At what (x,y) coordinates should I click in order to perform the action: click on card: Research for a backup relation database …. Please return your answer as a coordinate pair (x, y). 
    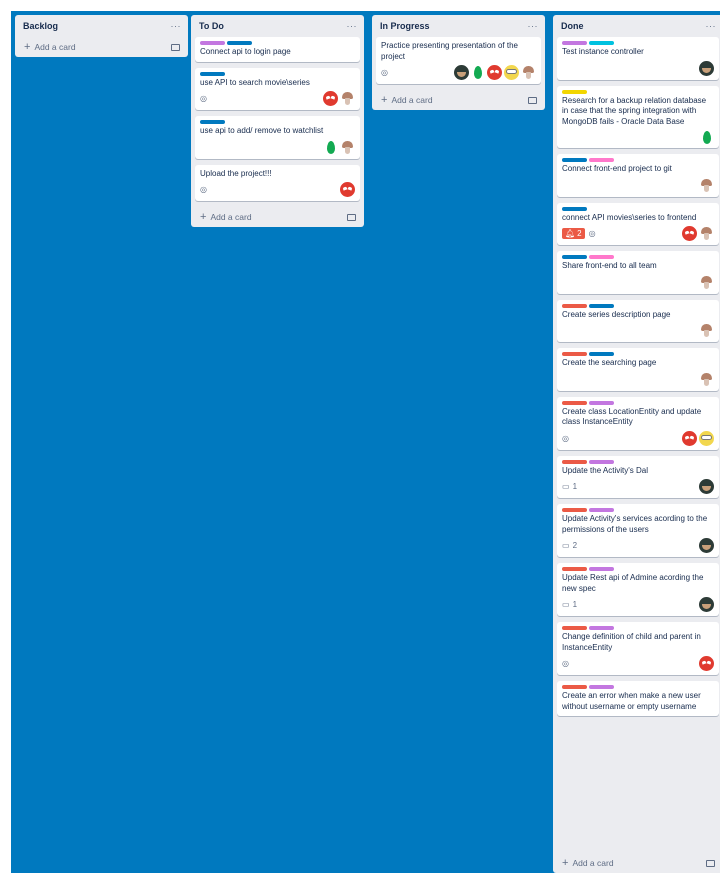
    Looking at the image, I should click on (638, 116).